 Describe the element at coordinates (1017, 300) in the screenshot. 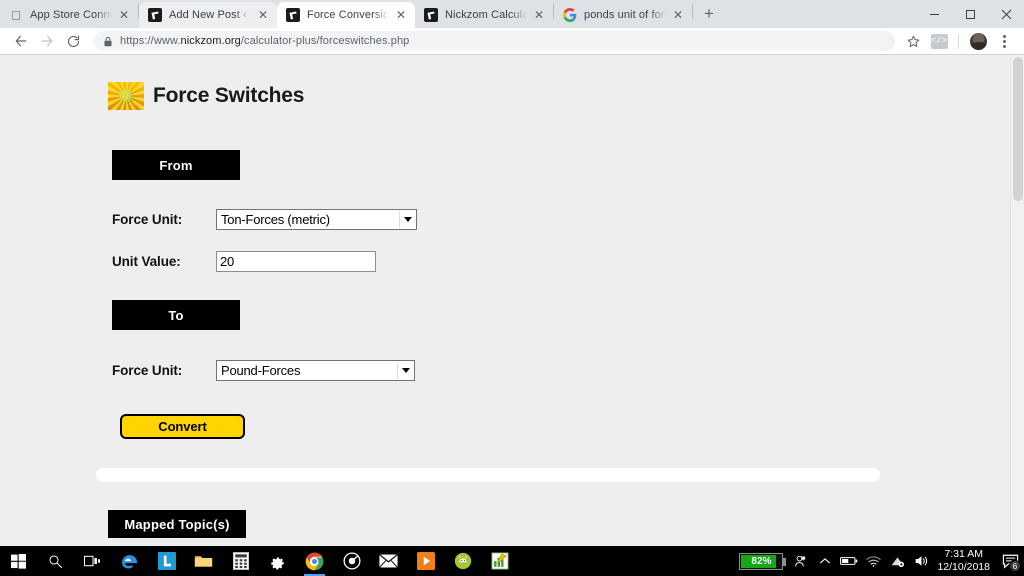

I see `page-scrollbar` at that location.